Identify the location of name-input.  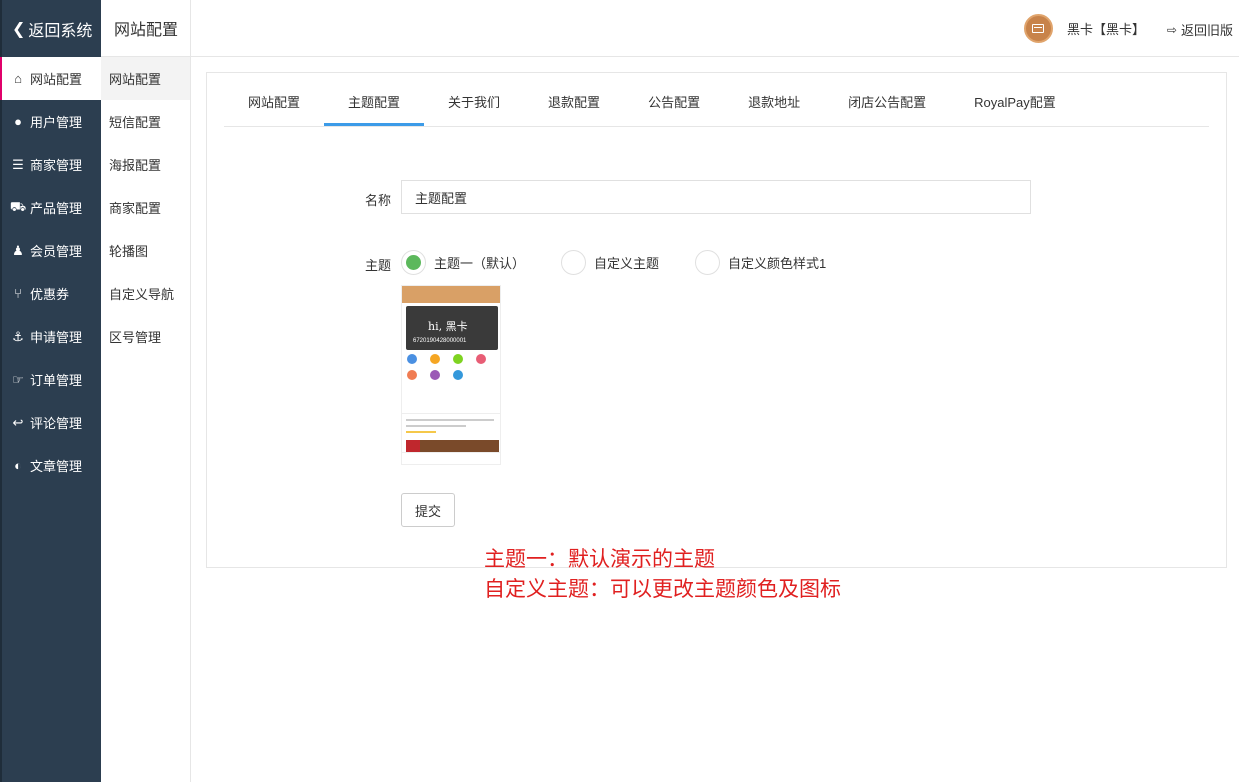
(716, 197).